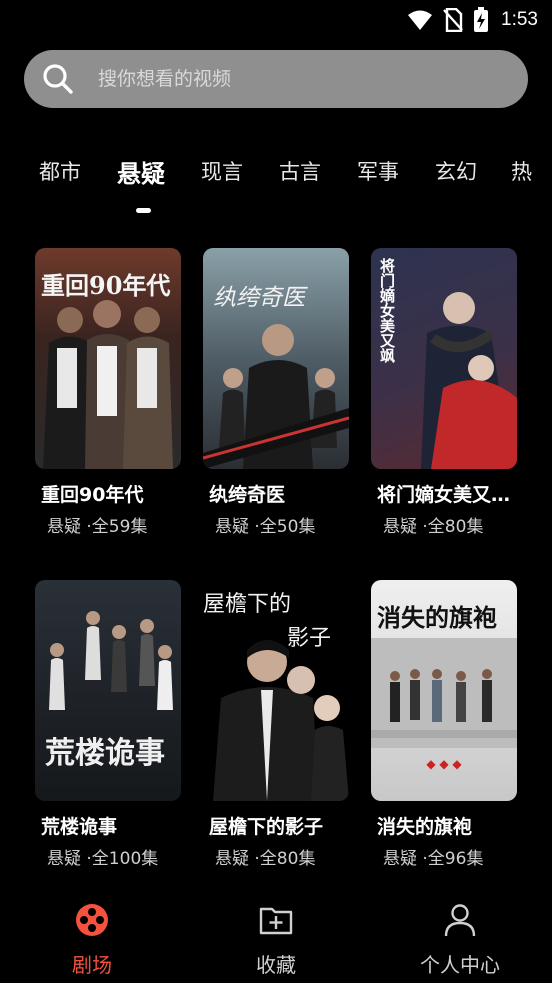 The height and width of the screenshot is (983, 552). What do you see at coordinates (259, 298) in the screenshot?
I see `cover-title-text: 纨绔奇医` at bounding box center [259, 298].